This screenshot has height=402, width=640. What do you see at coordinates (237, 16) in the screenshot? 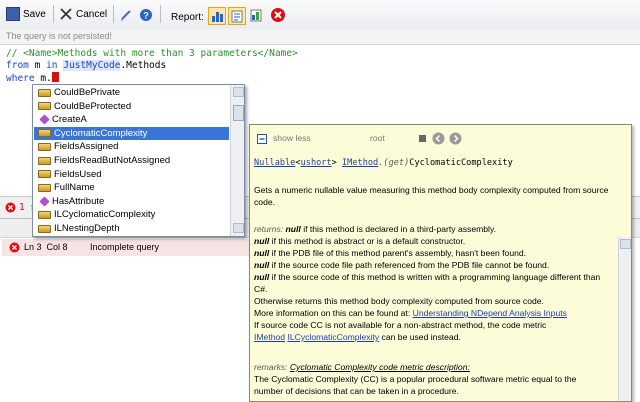
I see `report-list-icon` at bounding box center [237, 16].